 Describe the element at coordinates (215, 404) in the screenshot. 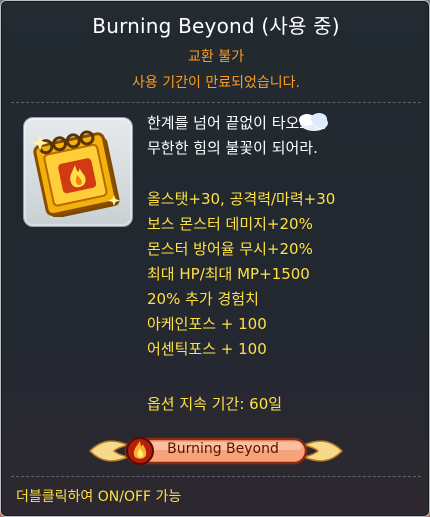

I see `option-duration: 옵션 지속 기간: 60일` at that location.